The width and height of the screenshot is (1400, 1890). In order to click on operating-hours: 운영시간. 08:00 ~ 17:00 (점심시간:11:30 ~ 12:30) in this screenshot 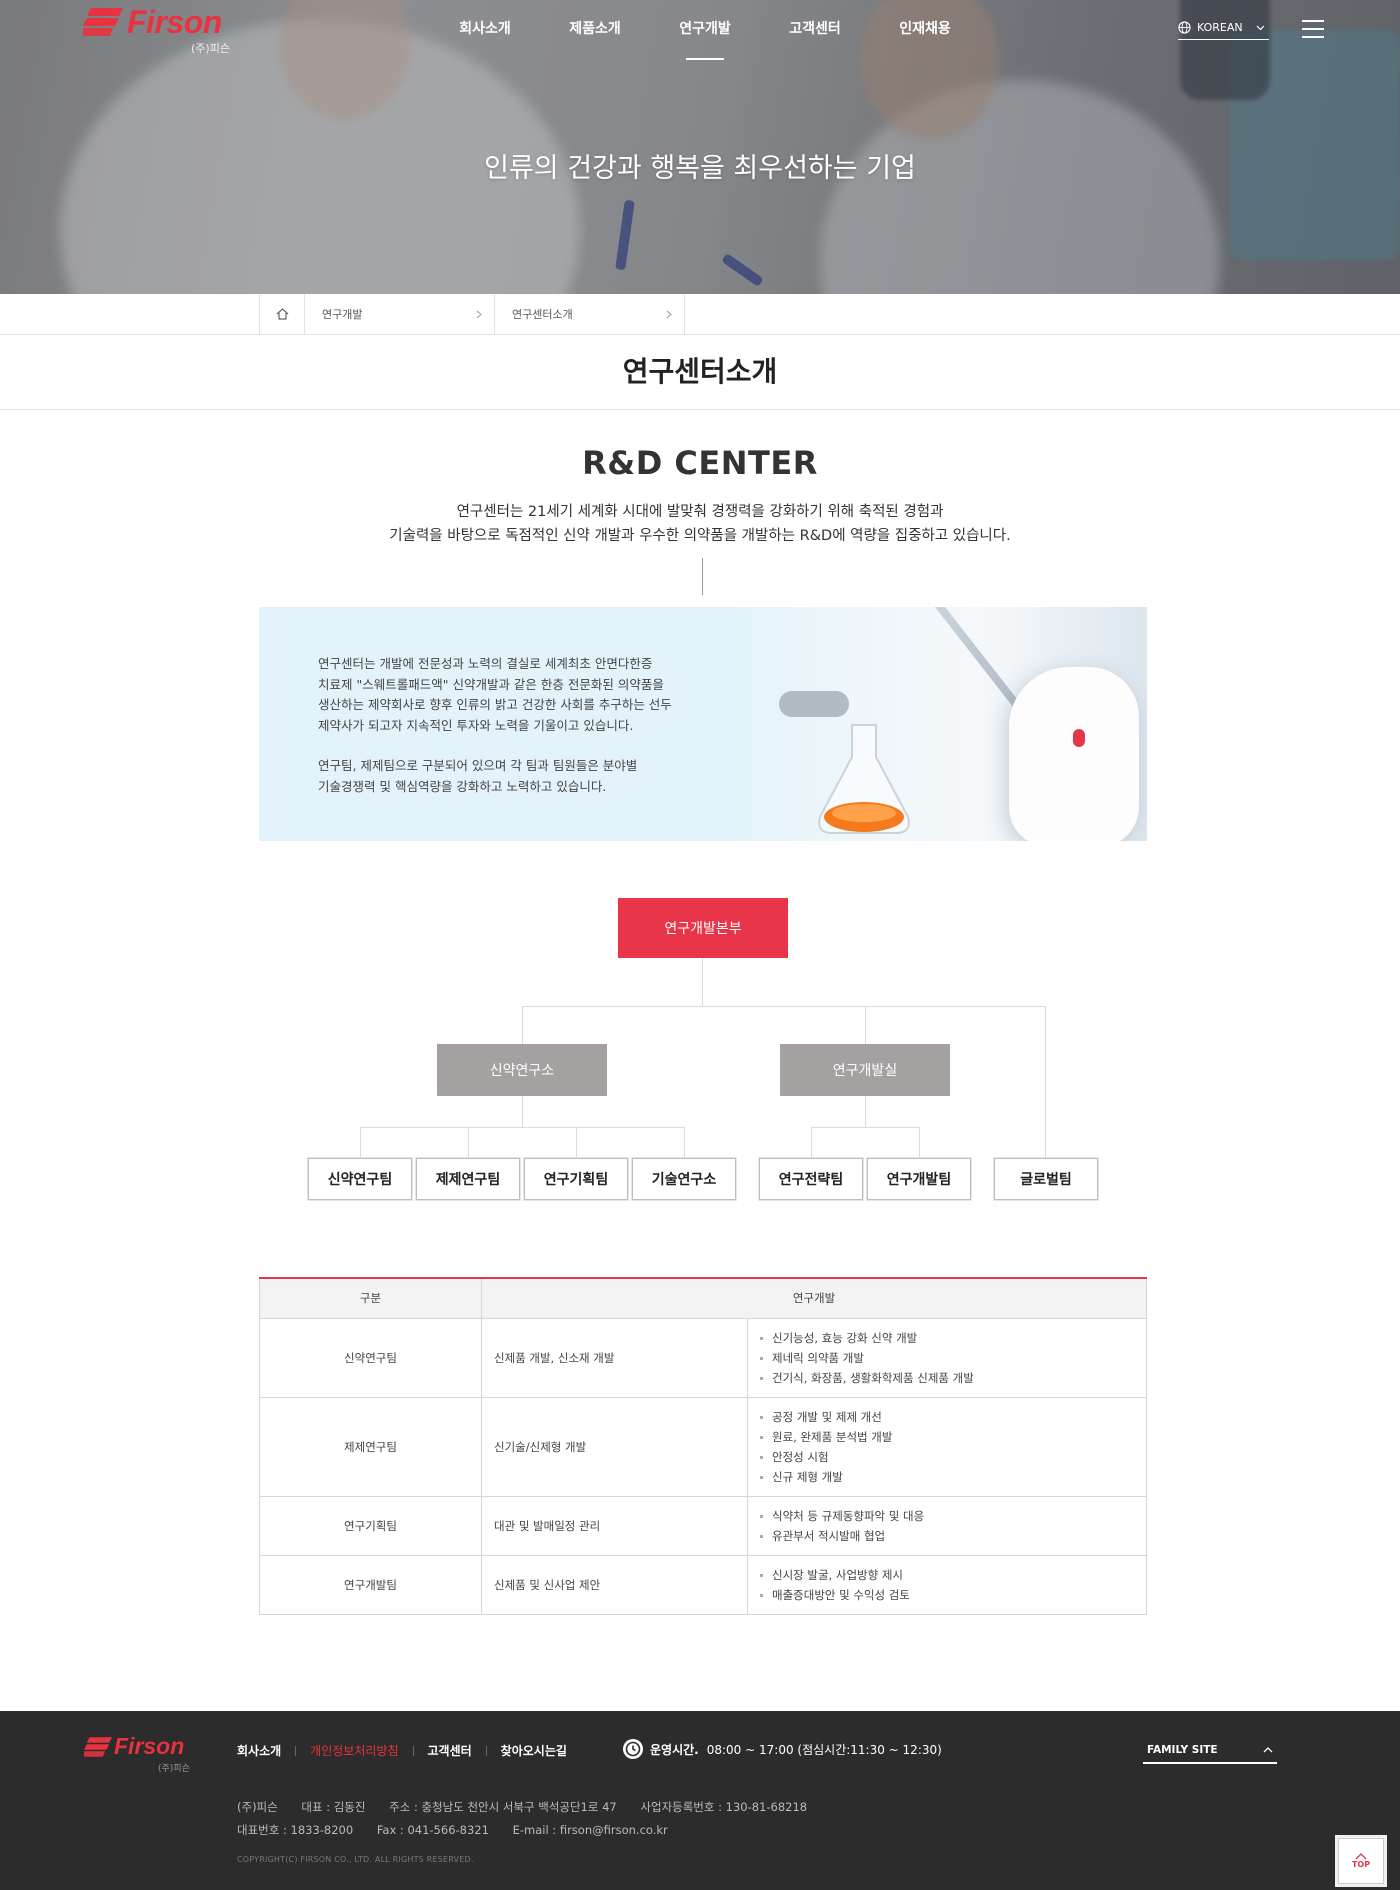, I will do `click(782, 1749)`.